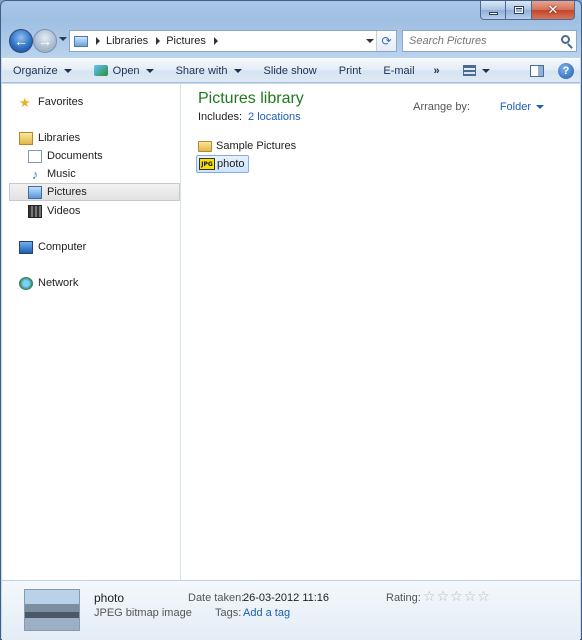  Describe the element at coordinates (52, 610) in the screenshot. I see `photo-thumbnail` at that location.